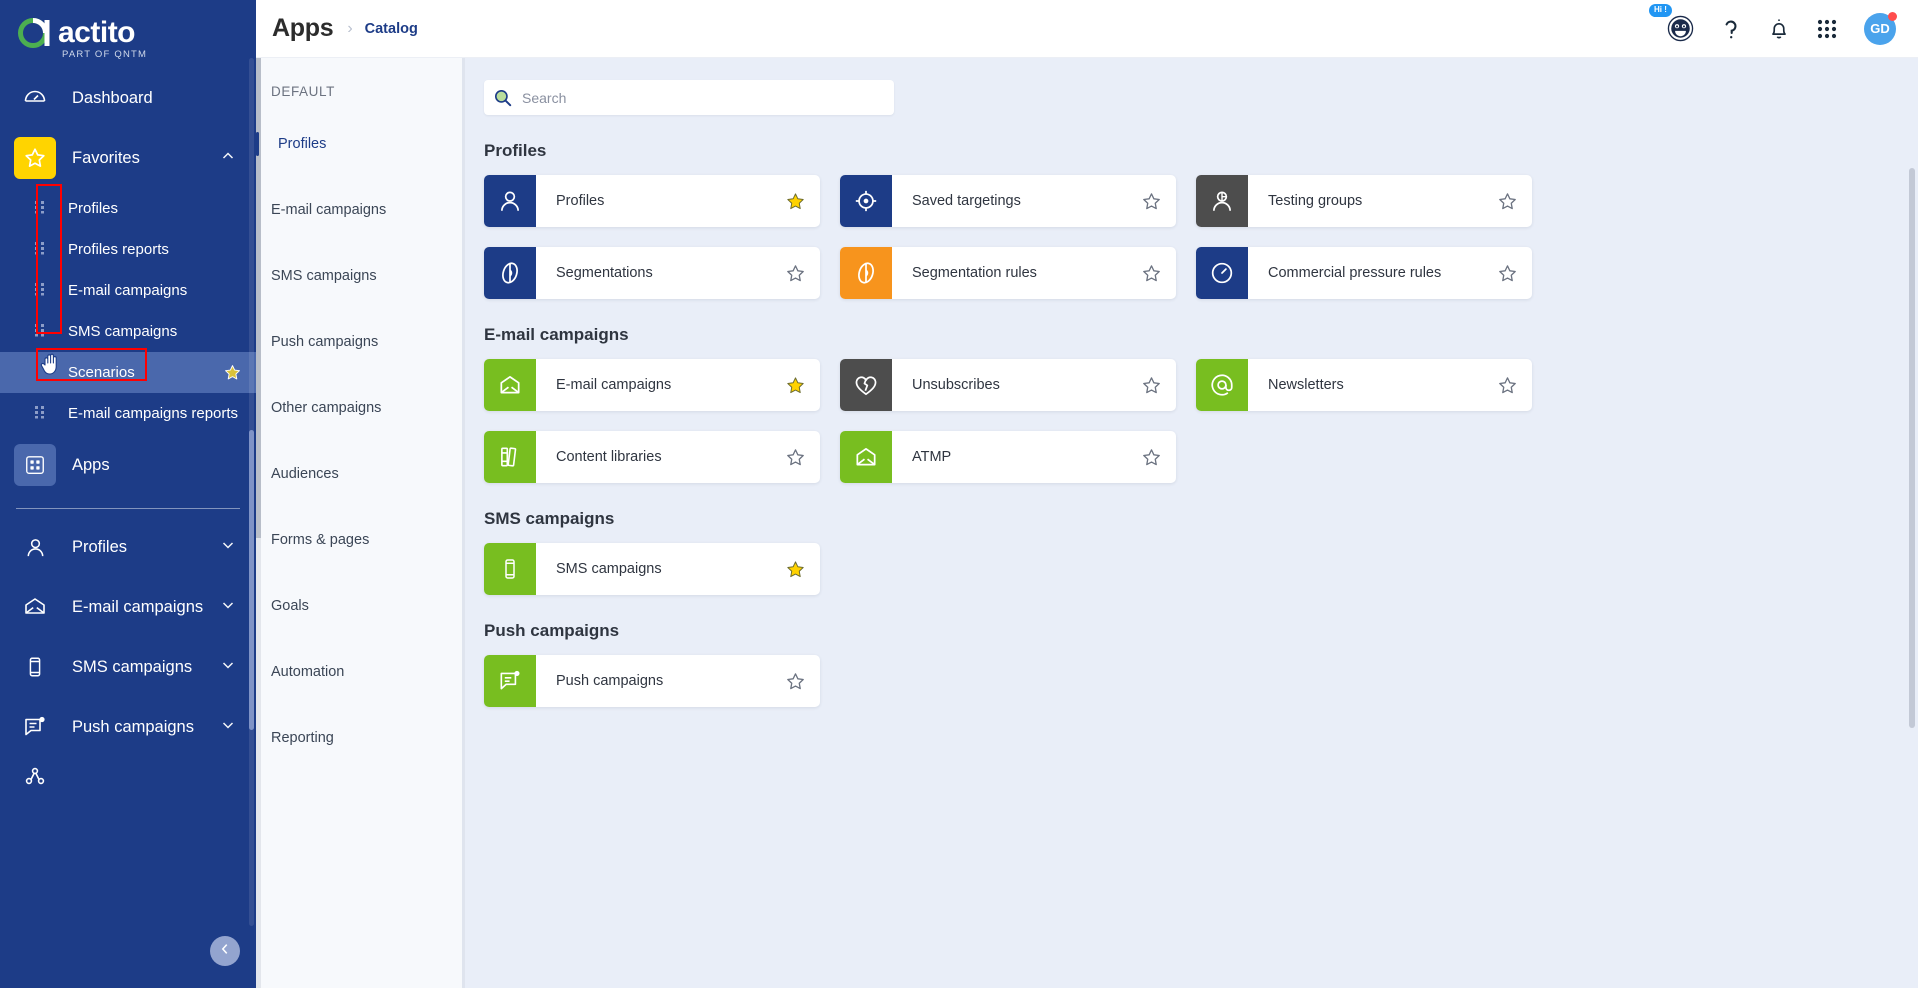 The width and height of the screenshot is (1918, 988). I want to click on gauge-icon, so click(1222, 273).